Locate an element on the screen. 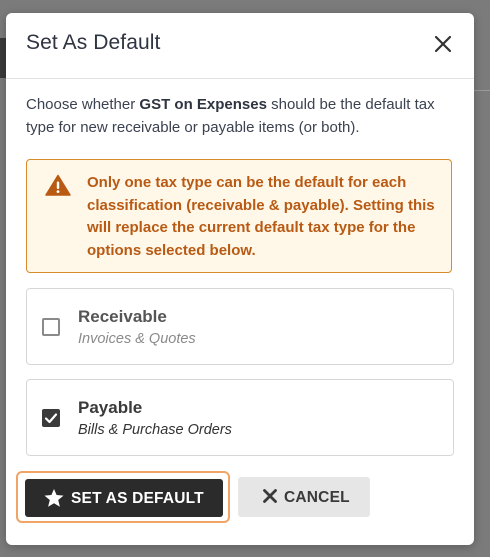 The height and width of the screenshot is (557, 490). intro-prefix: Choose whether is located at coordinates (83, 104).